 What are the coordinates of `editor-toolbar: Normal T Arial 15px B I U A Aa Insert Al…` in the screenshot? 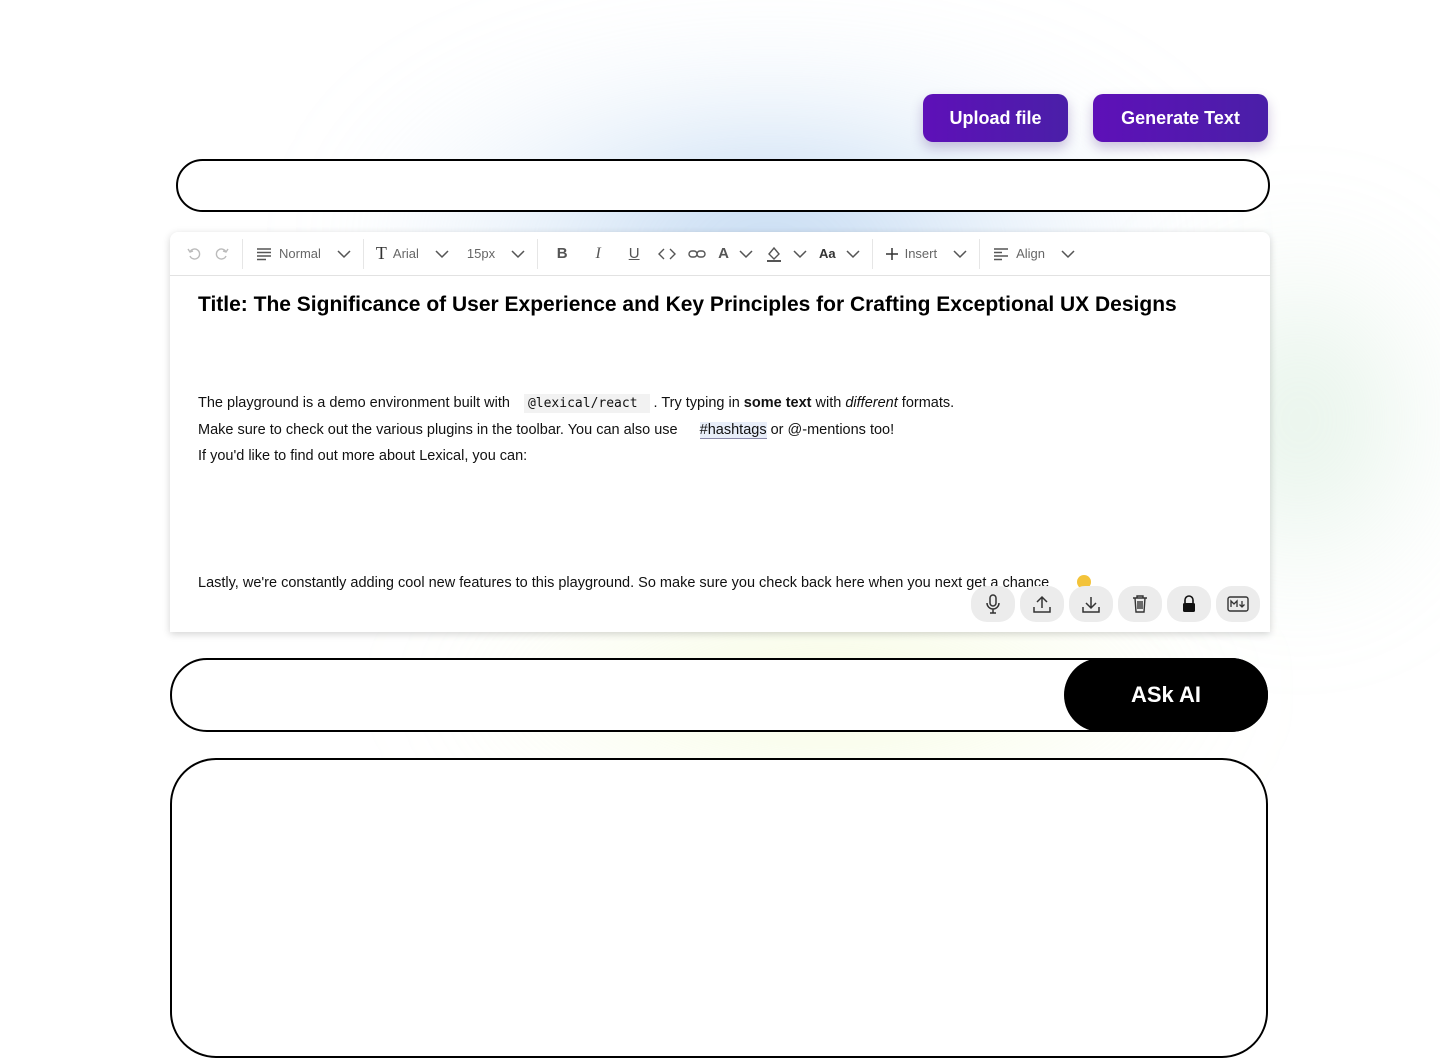 It's located at (720, 254).